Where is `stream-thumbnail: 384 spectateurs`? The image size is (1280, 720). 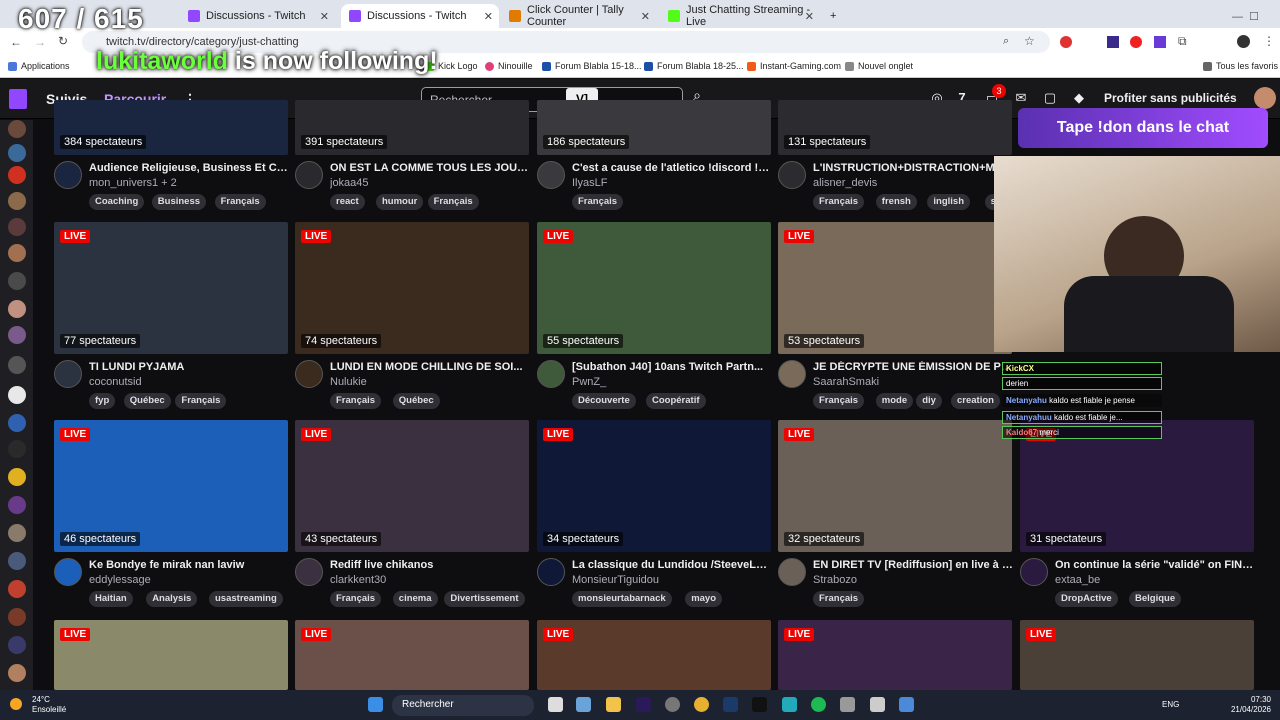 stream-thumbnail: 384 spectateurs is located at coordinates (171, 127).